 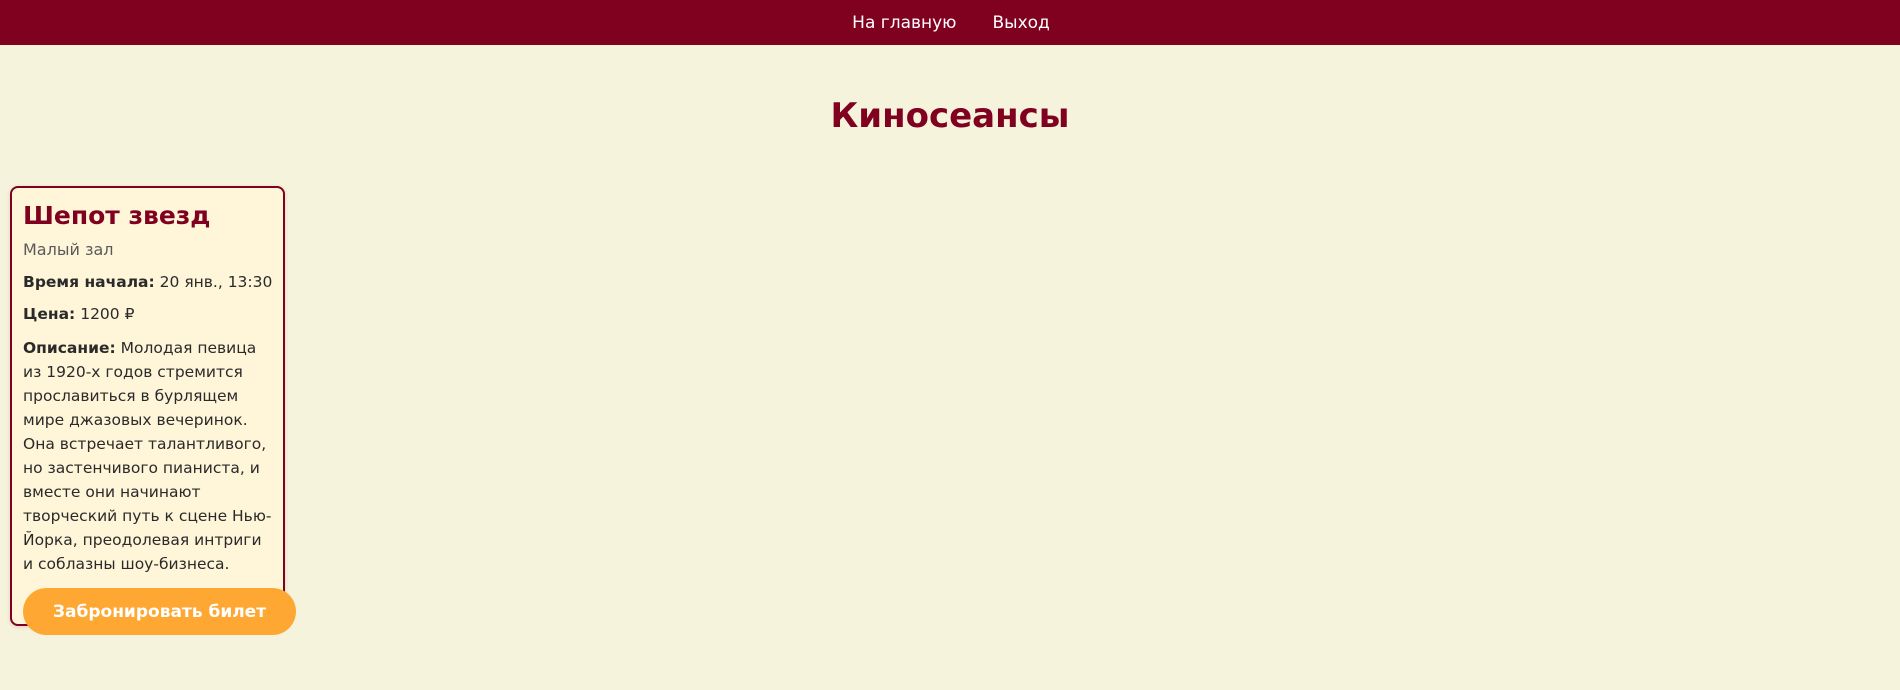 I want to click on top-navbar: На главную Выход, so click(x=950, y=22).